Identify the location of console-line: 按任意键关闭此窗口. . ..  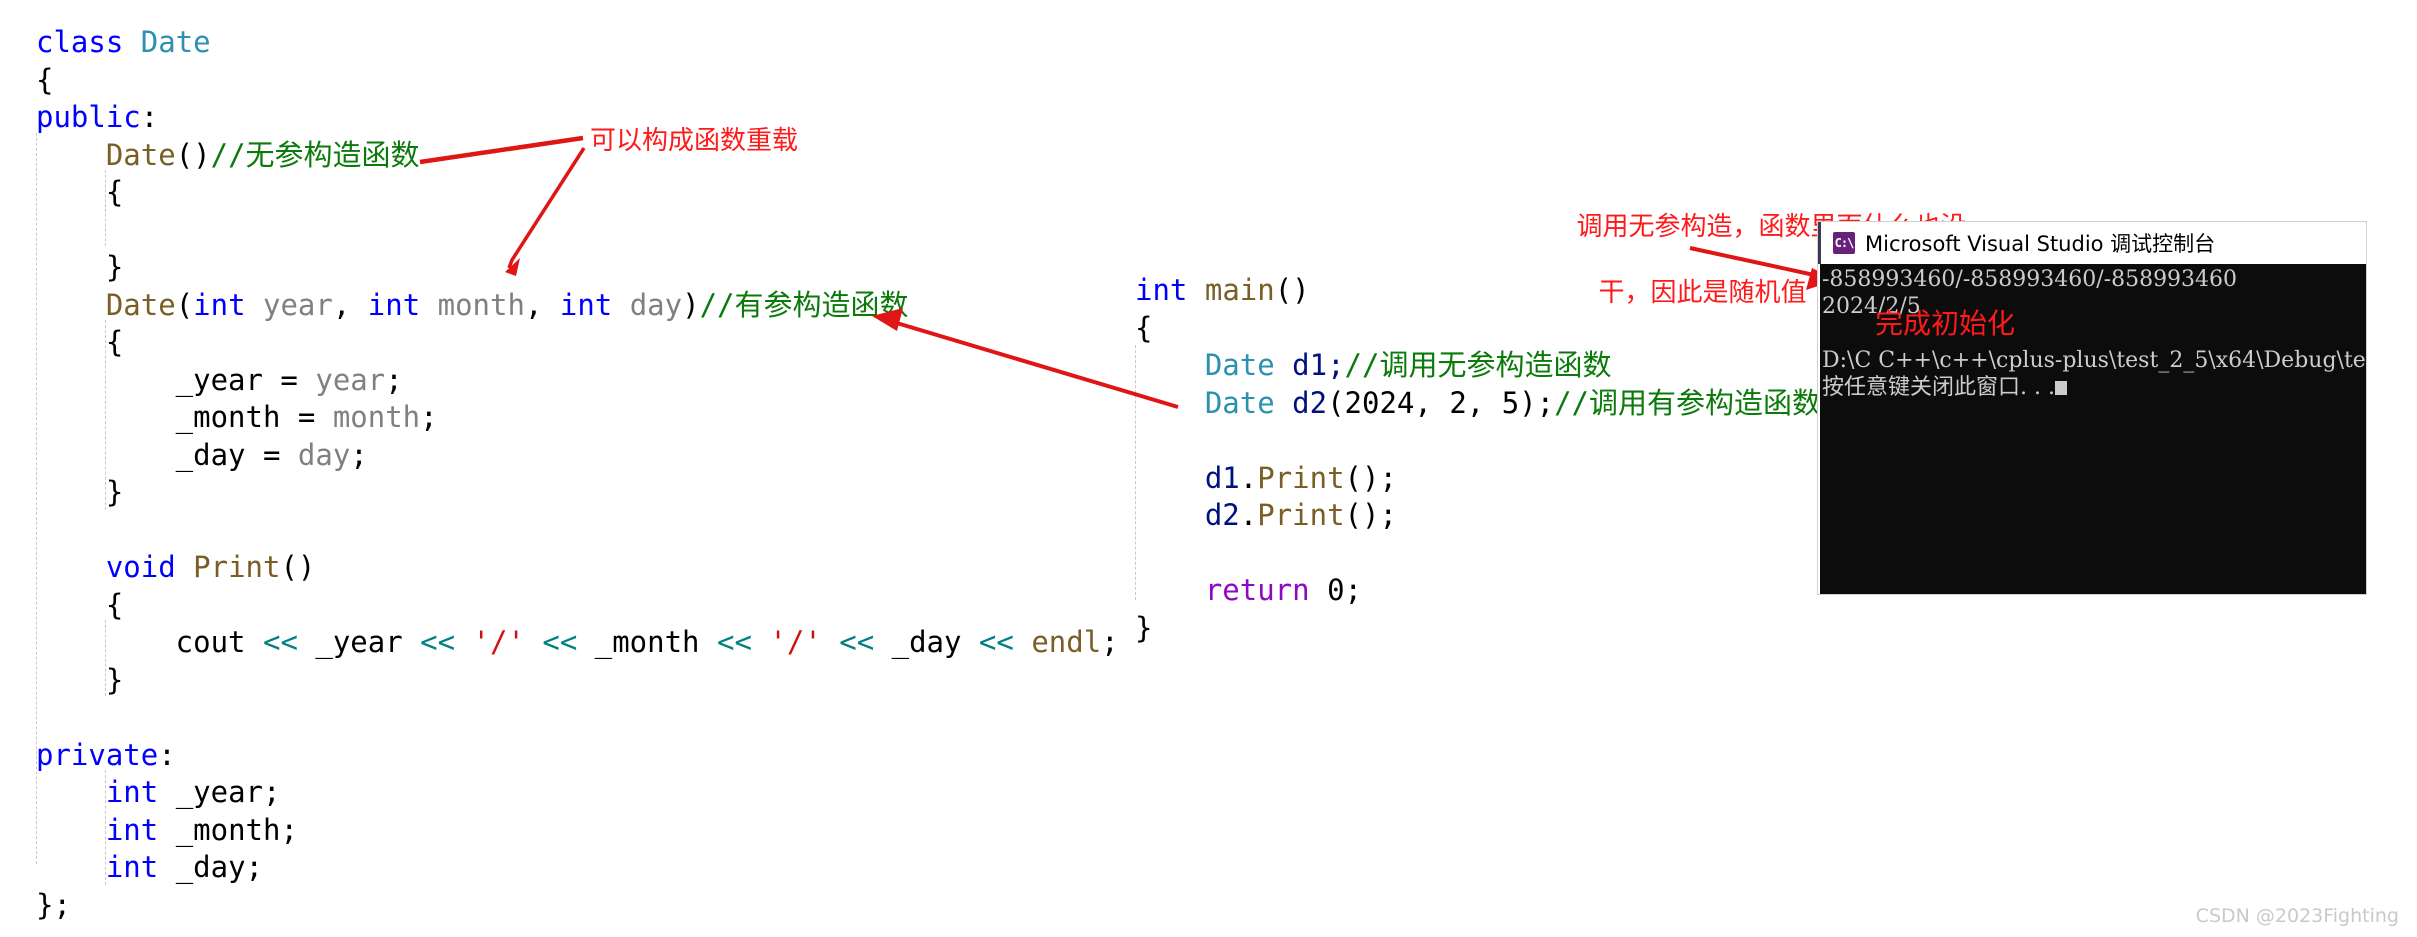
(2094, 387).